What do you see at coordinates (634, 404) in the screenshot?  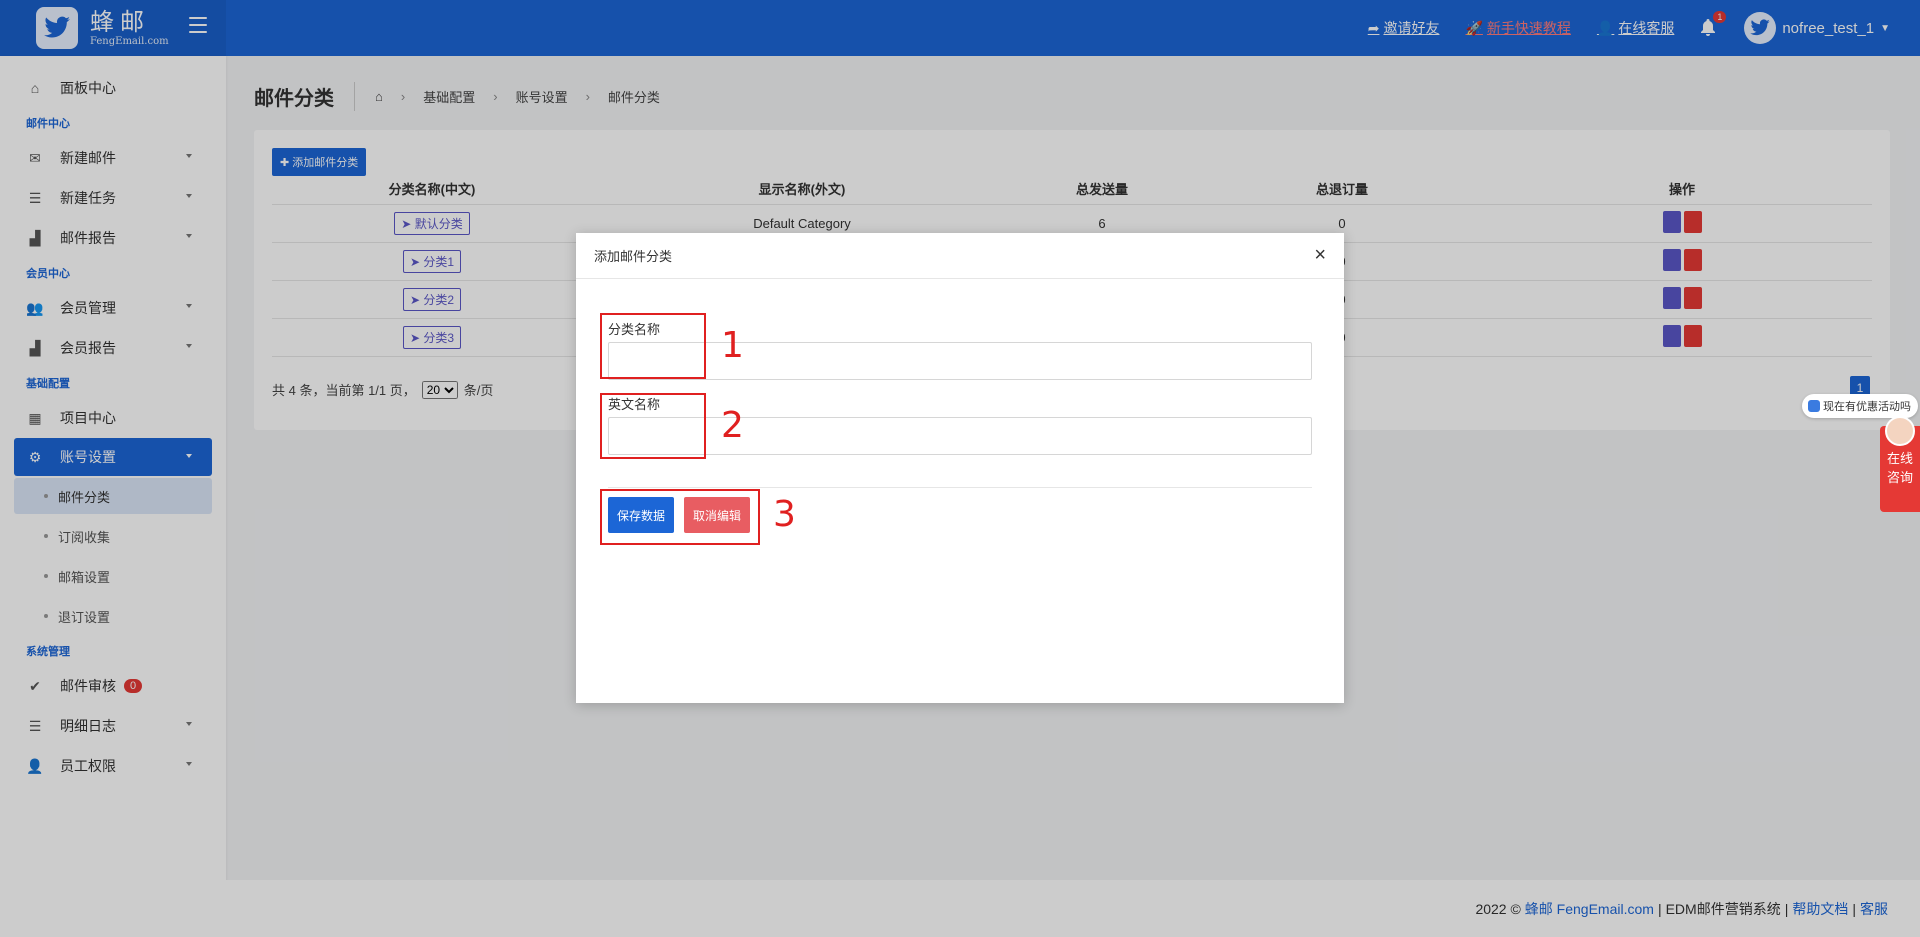 I see `english-name-label: 英文名称` at bounding box center [634, 404].